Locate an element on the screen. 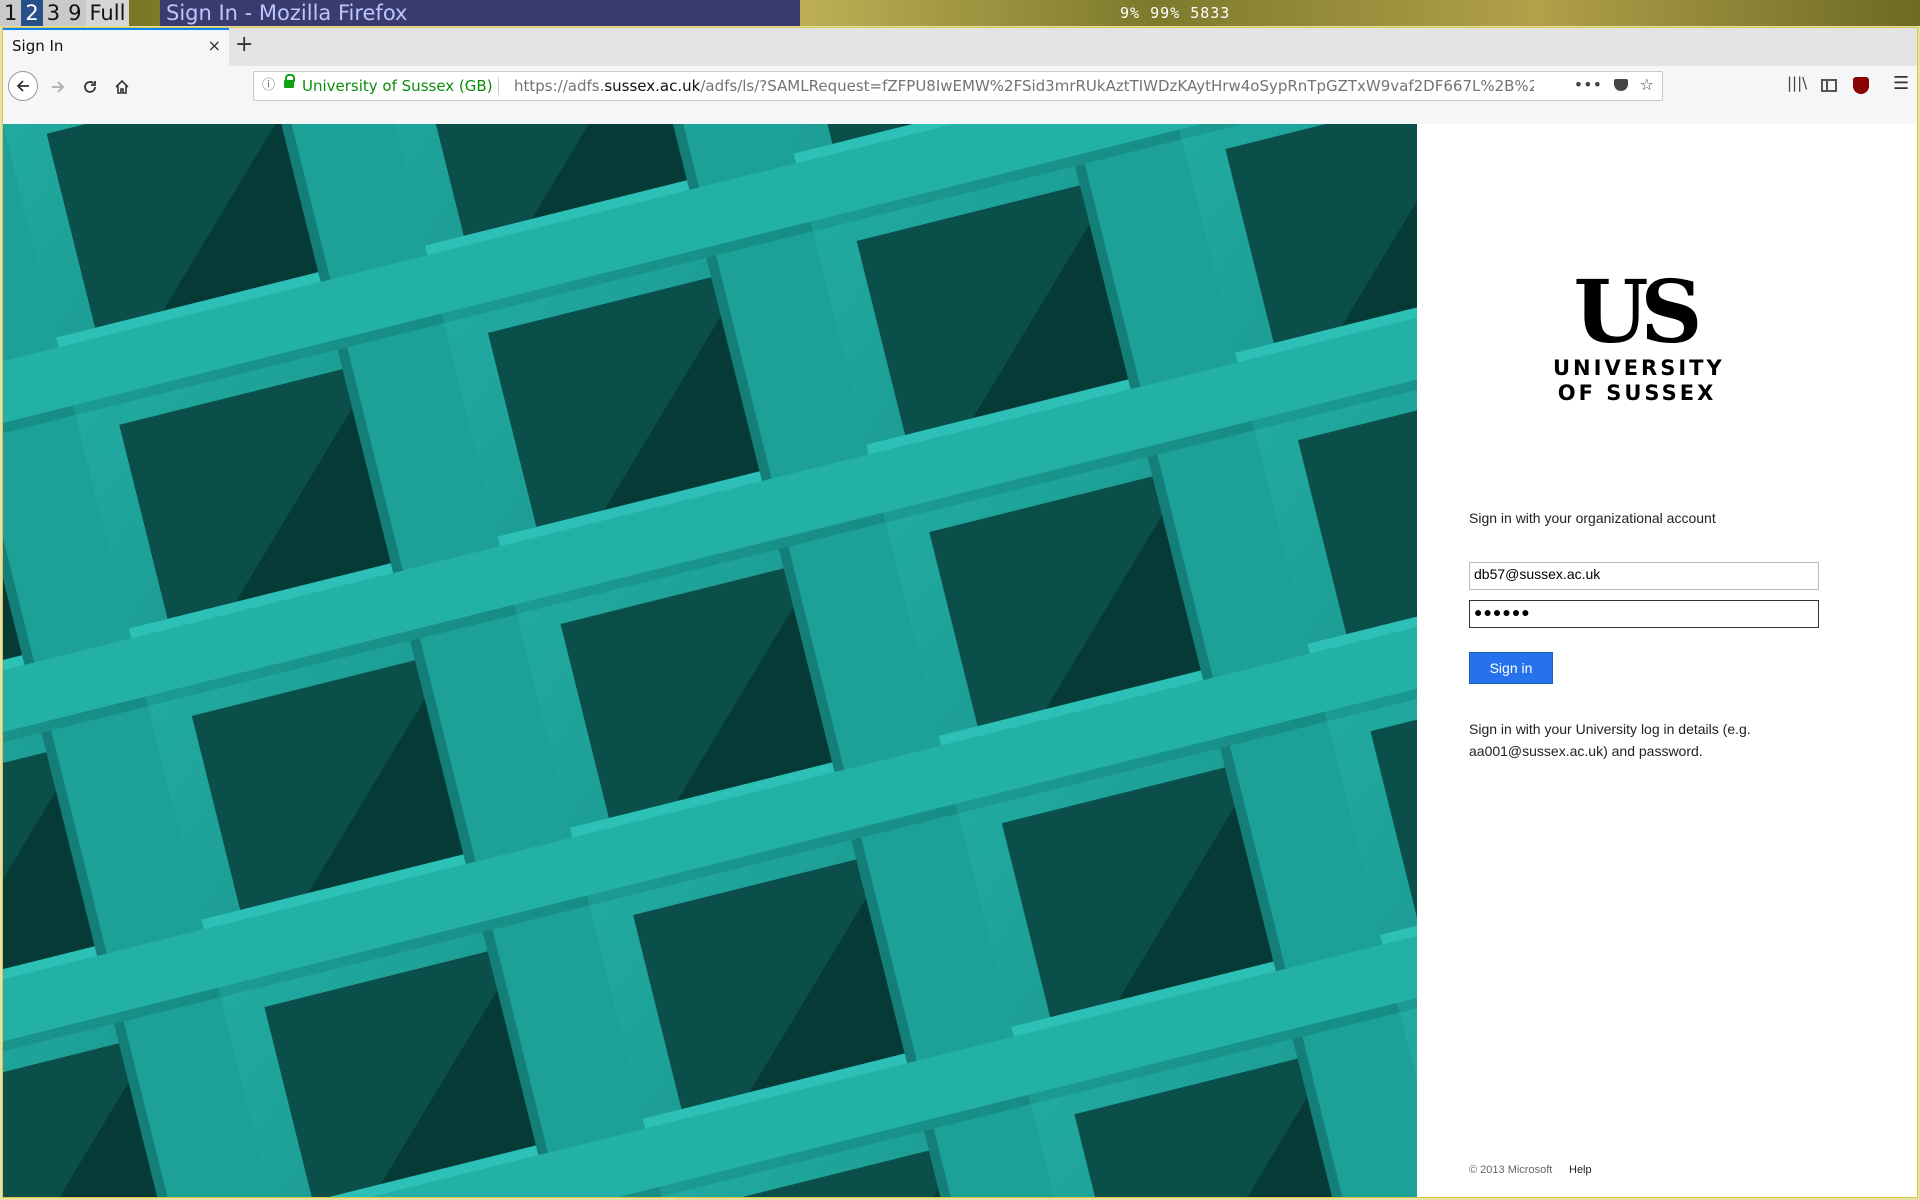 The height and width of the screenshot is (1200, 1920). logo-line-2: OF SUSSEX is located at coordinates (1637, 393).